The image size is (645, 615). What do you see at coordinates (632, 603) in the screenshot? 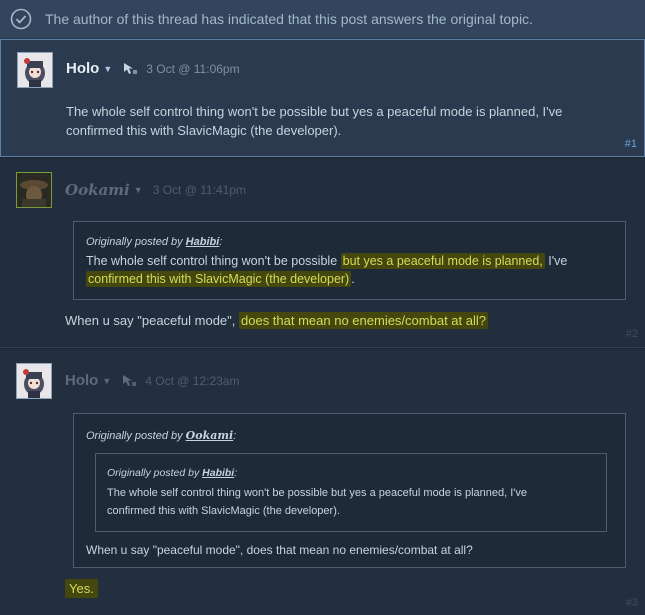
I see `post-number-link: #3` at bounding box center [632, 603].